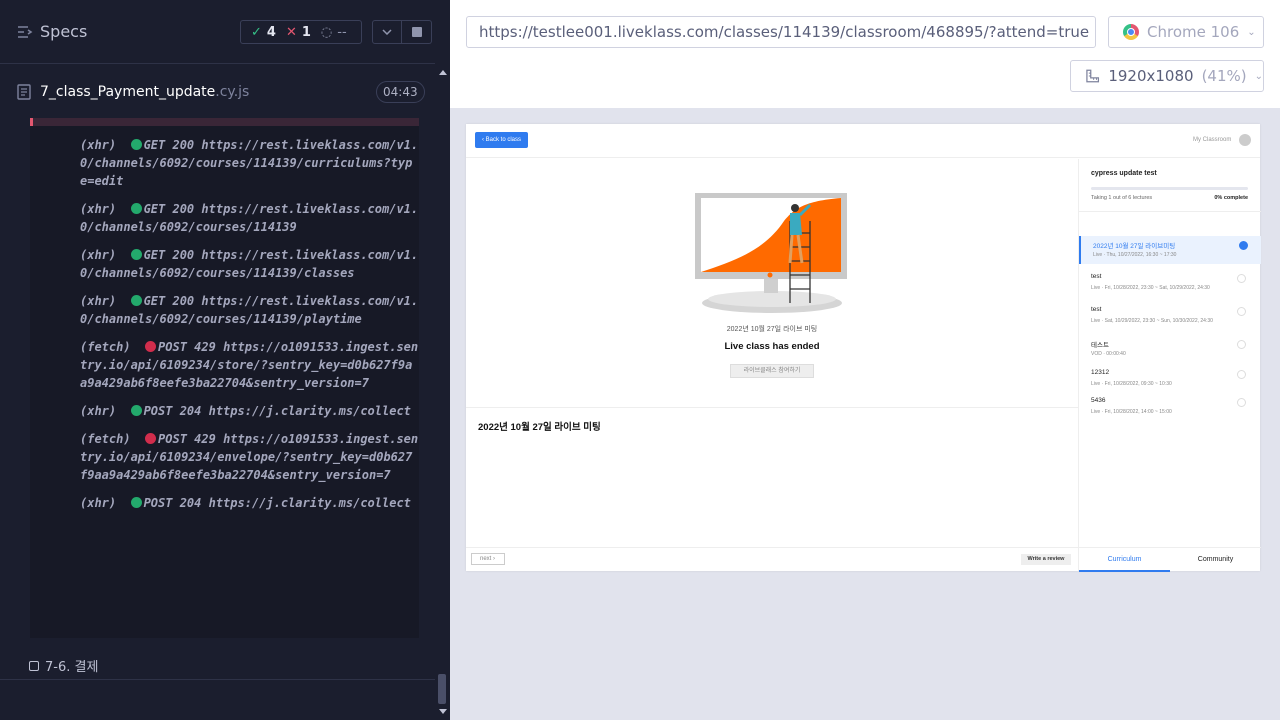 The width and height of the screenshot is (1280, 720). Describe the element at coordinates (772, 559) in the screenshot. I see `lecture-footer: next › Write a review` at that location.